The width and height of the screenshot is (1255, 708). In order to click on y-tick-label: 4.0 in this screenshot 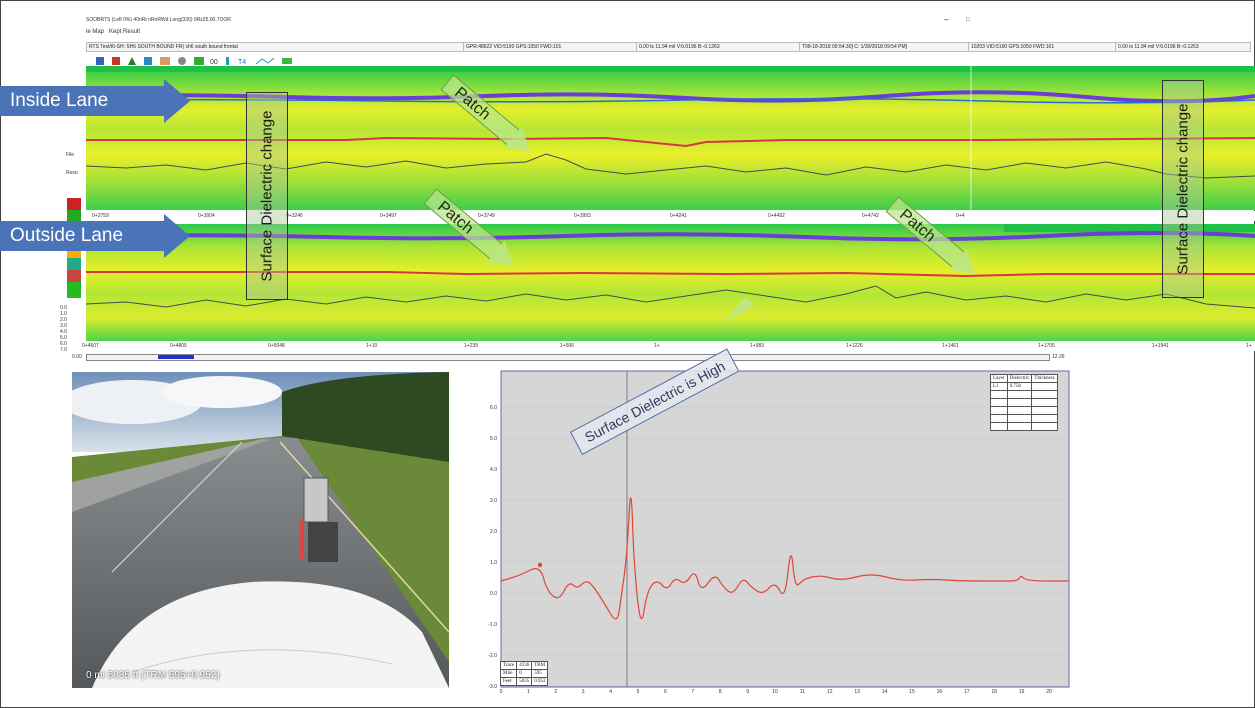, I will do `click(493, 470)`.